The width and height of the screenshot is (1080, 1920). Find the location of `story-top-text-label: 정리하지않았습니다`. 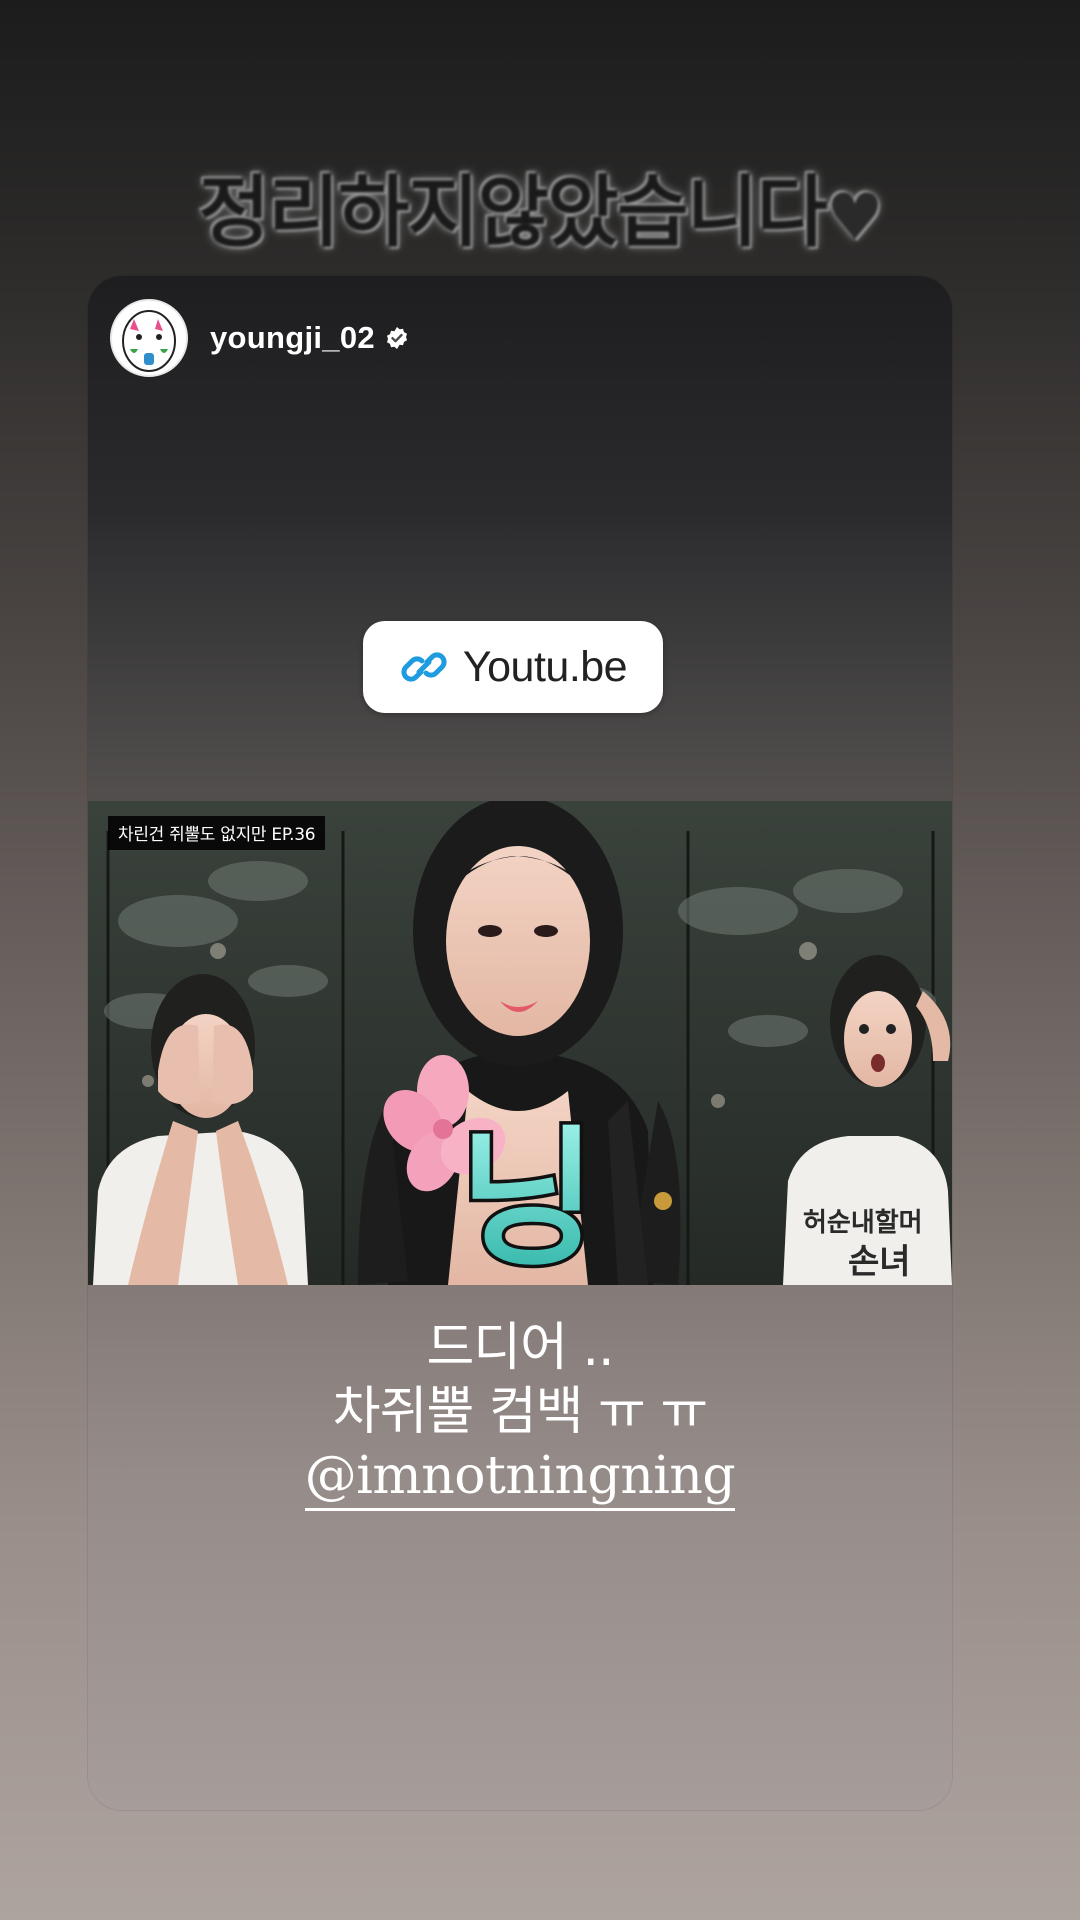

story-top-text-label: 정리하지않았습니다 is located at coordinates (513, 213).